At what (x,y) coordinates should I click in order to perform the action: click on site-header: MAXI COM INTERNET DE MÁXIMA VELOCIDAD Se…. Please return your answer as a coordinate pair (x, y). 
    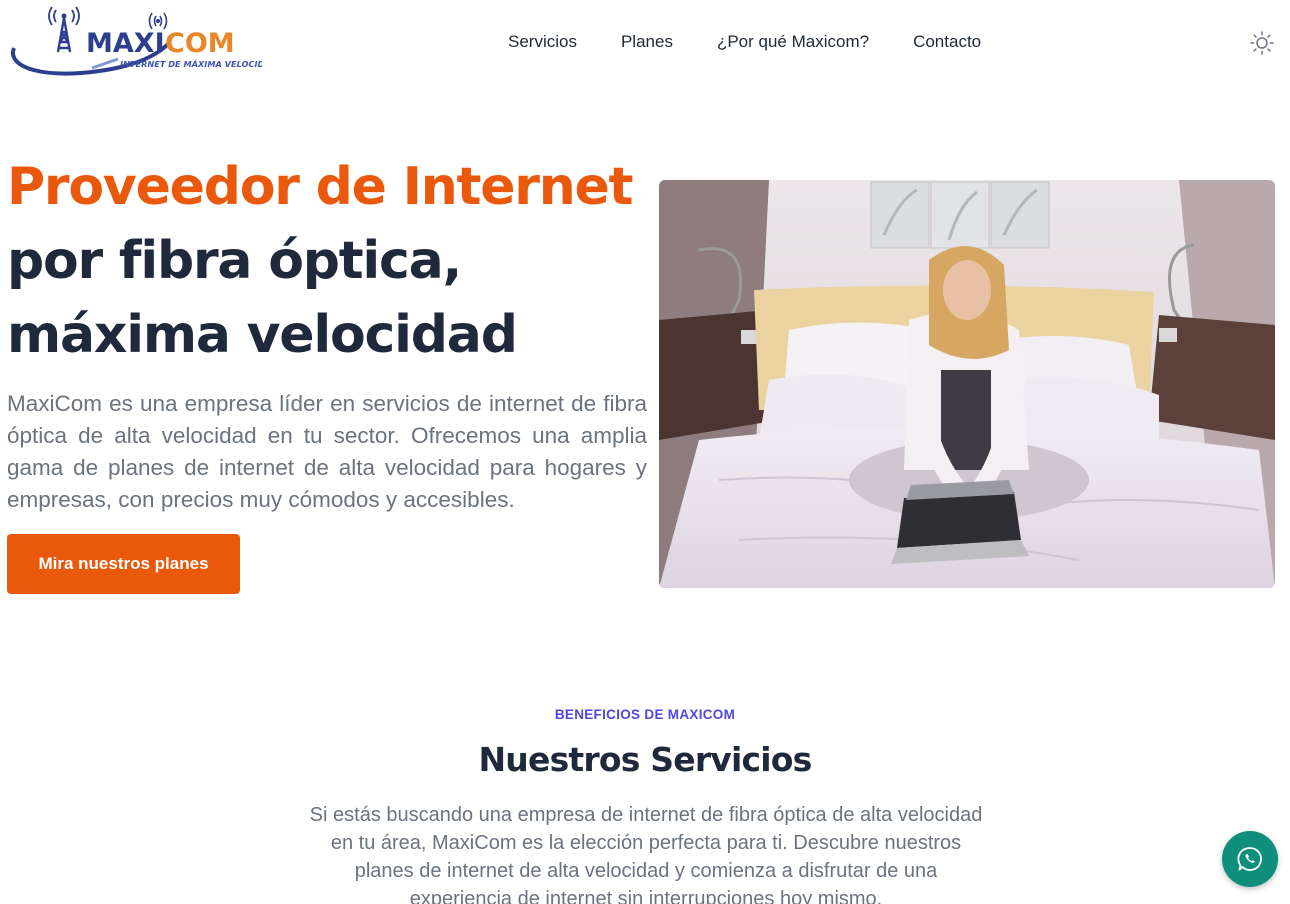
    Looking at the image, I should click on (645, 43).